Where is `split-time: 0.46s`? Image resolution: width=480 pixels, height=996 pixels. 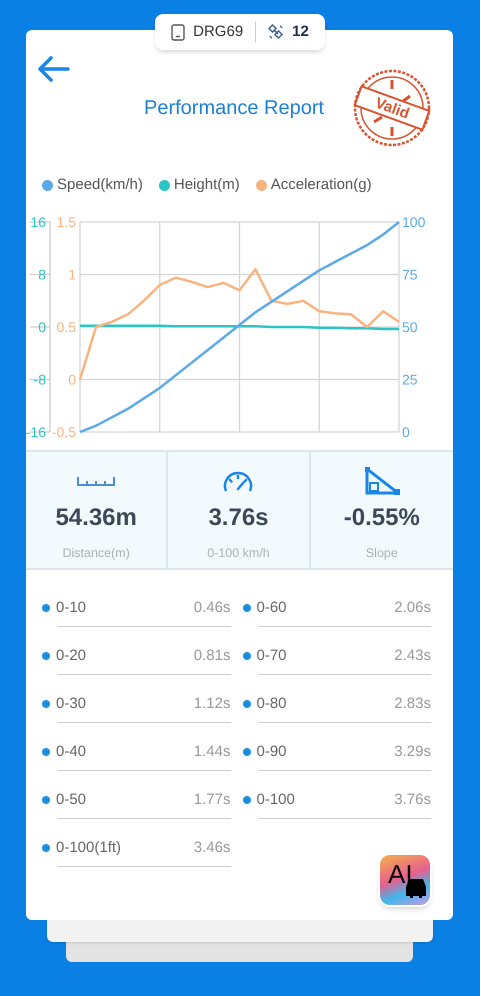
split-time: 0.46s is located at coordinates (212, 608).